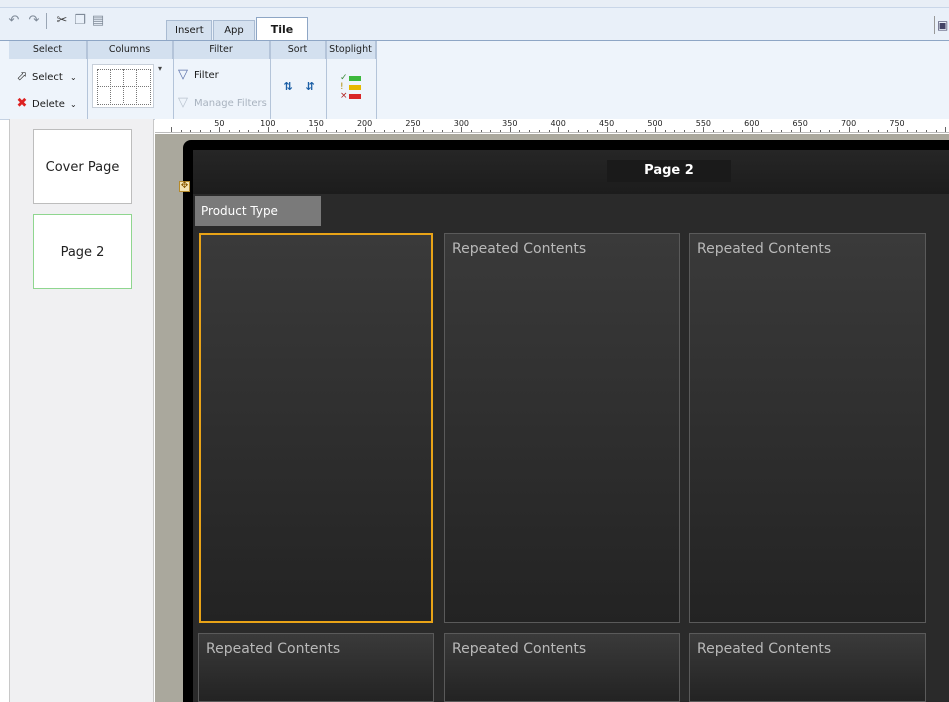  Describe the element at coordinates (184, 186) in the screenshot. I see `move-handle-icon: ✥` at that location.